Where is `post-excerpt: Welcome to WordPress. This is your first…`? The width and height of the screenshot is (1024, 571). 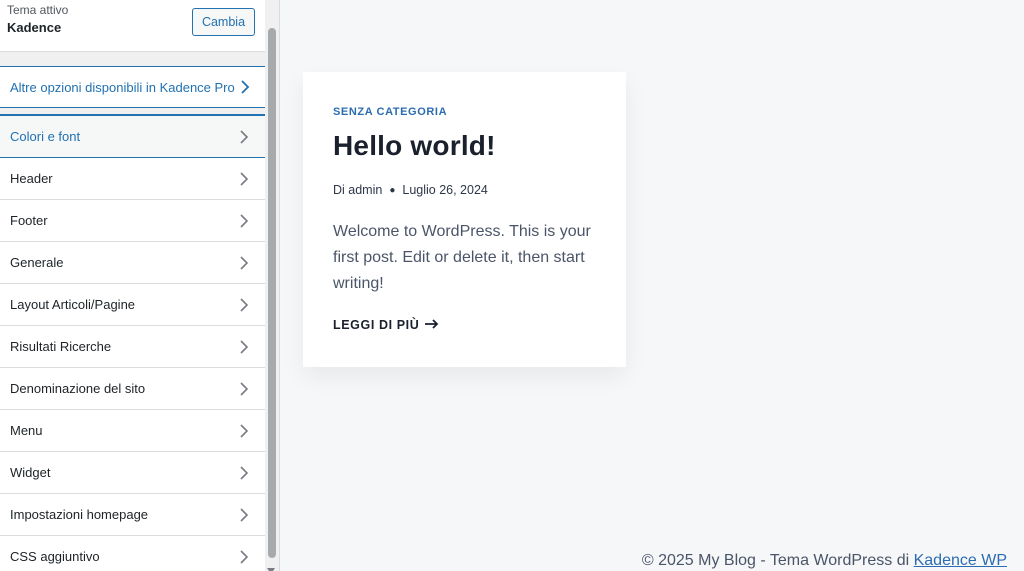 post-excerpt: Welcome to WordPress. This is your first… is located at coordinates (462, 257).